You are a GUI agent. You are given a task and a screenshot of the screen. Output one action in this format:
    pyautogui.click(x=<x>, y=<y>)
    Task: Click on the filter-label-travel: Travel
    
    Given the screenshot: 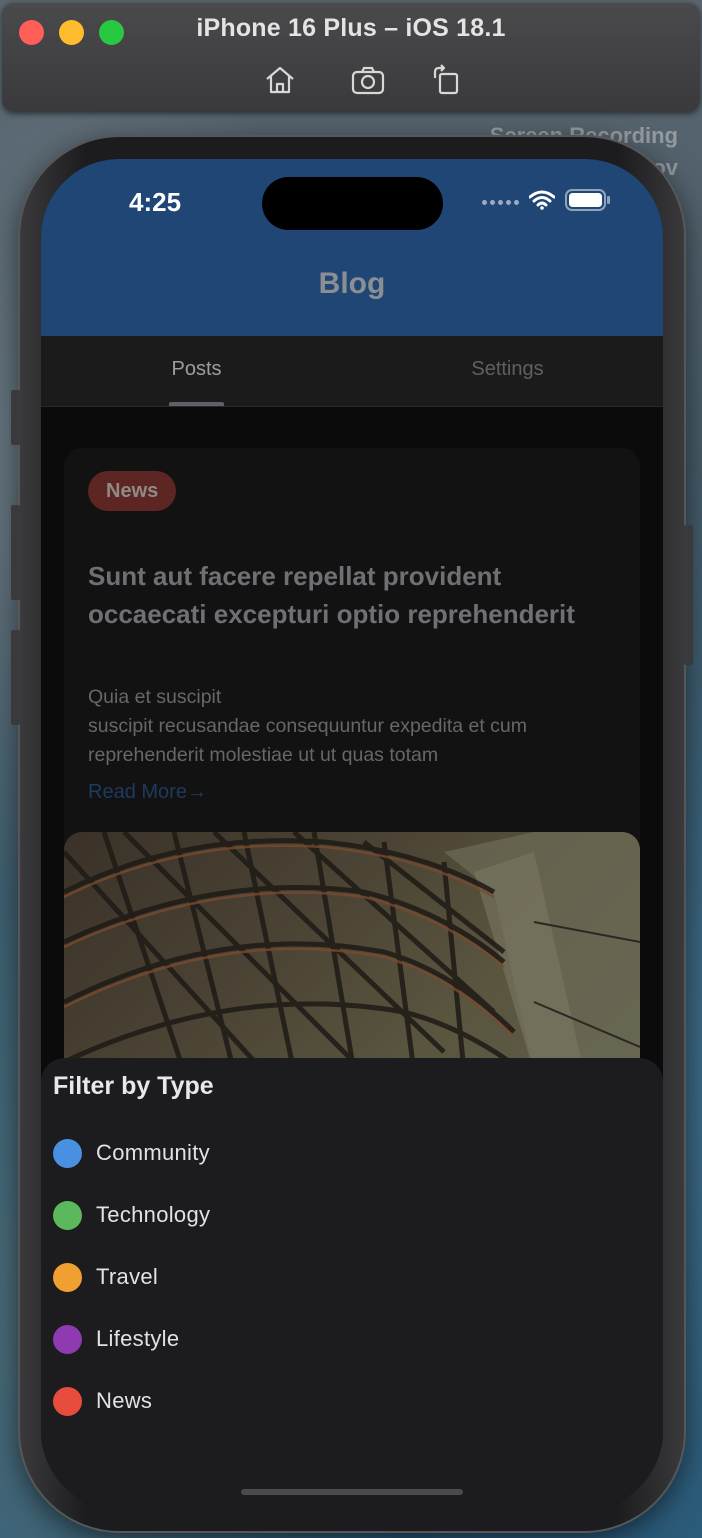 What is the action you would take?
    pyautogui.click(x=127, y=1276)
    